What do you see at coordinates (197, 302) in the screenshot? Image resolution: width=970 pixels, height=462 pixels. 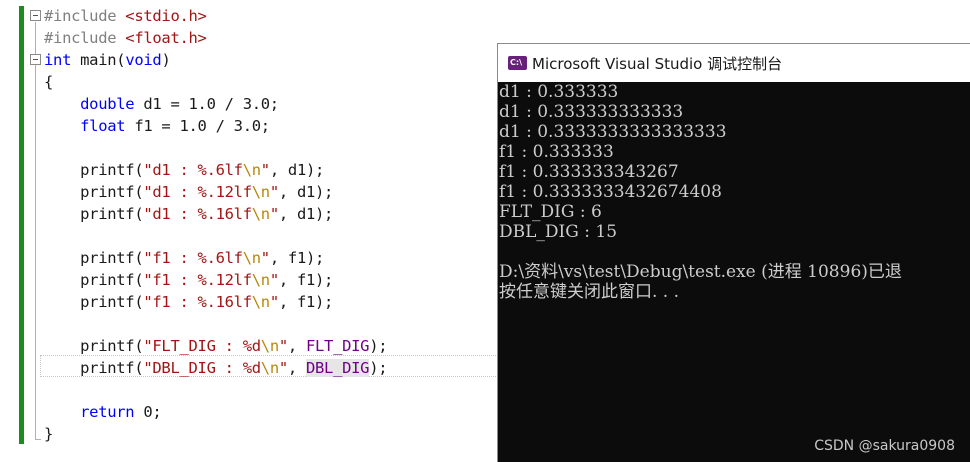 I see `code-token: "f1 : %.16lf` at bounding box center [197, 302].